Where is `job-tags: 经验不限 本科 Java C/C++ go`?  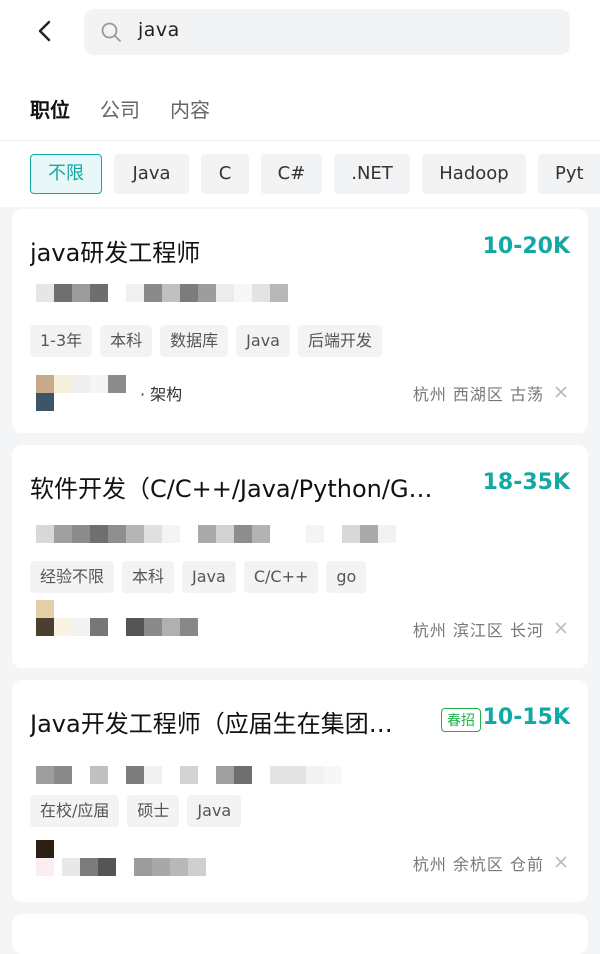
job-tags: 经验不限 本科 Java C/C++ go is located at coordinates (202, 577).